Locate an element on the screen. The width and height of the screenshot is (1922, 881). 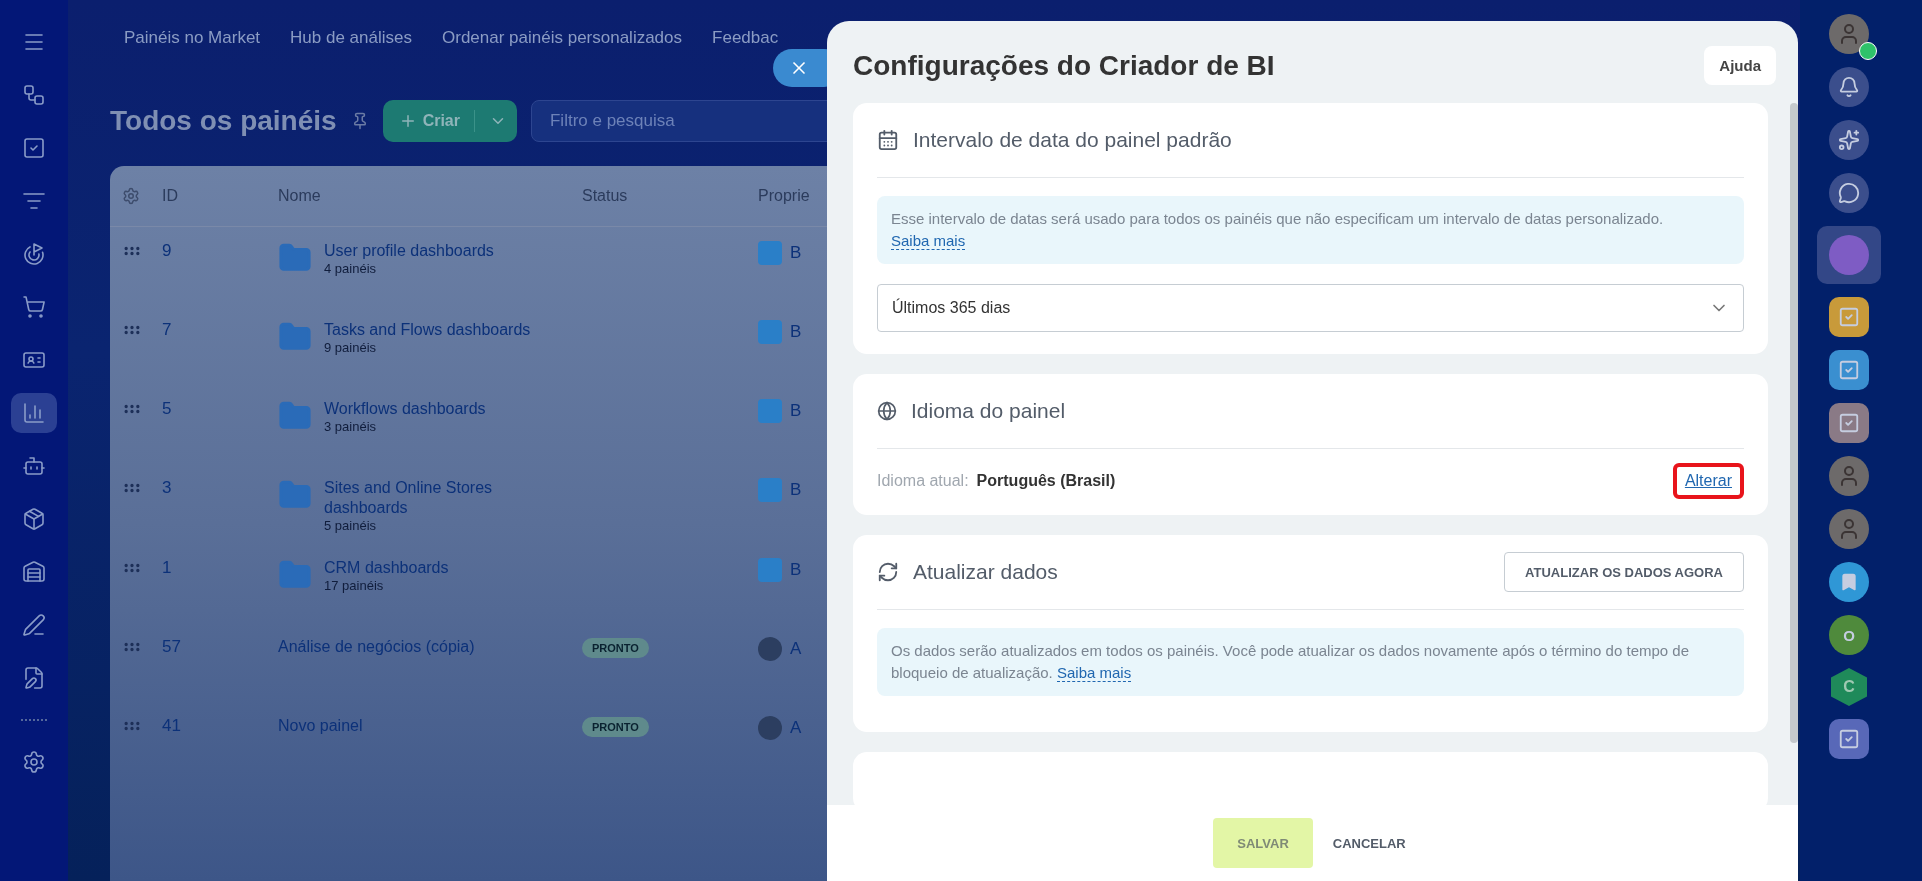
nav-link: Painéis no Market is located at coordinates (192, 38).